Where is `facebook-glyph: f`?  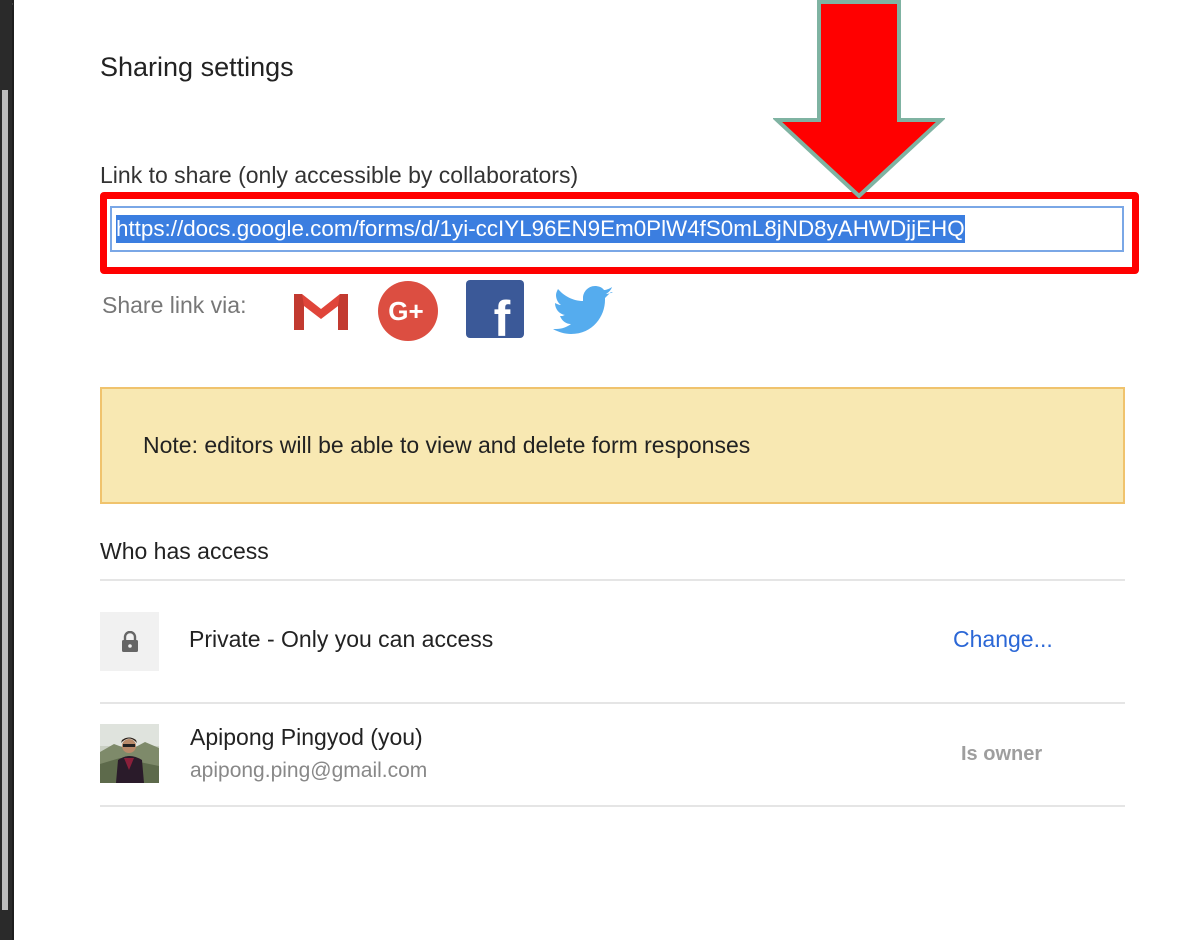
facebook-glyph: f is located at coordinates (502, 316).